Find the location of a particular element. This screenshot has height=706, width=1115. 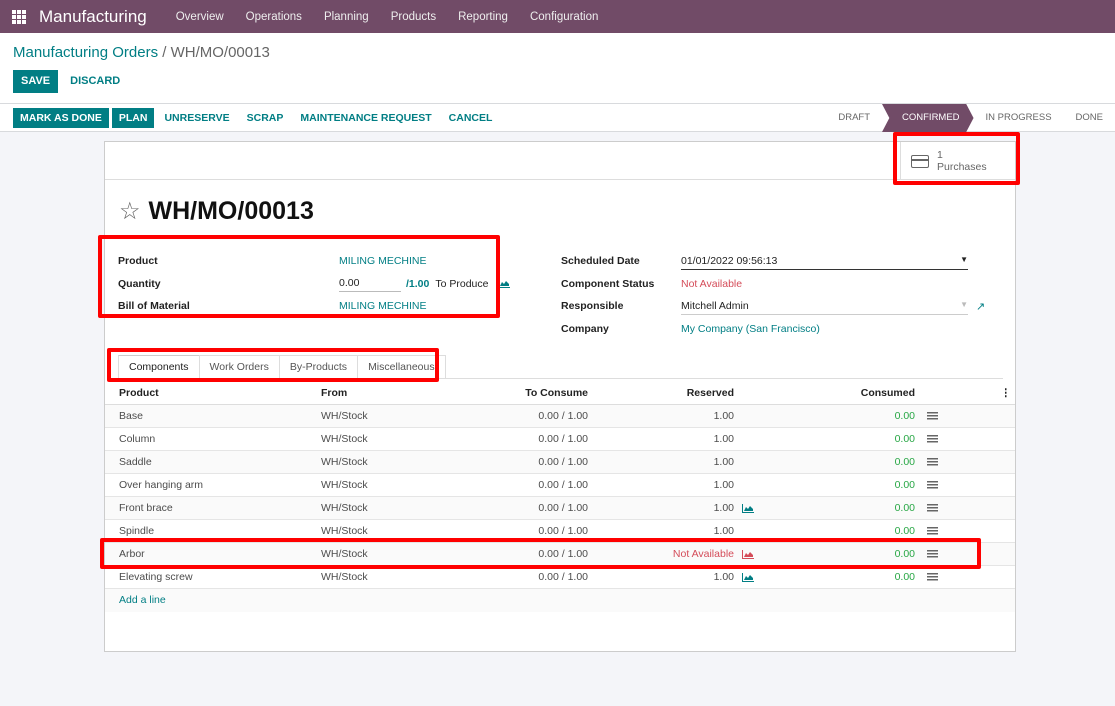

component-status-label: Component Status is located at coordinates (608, 283).